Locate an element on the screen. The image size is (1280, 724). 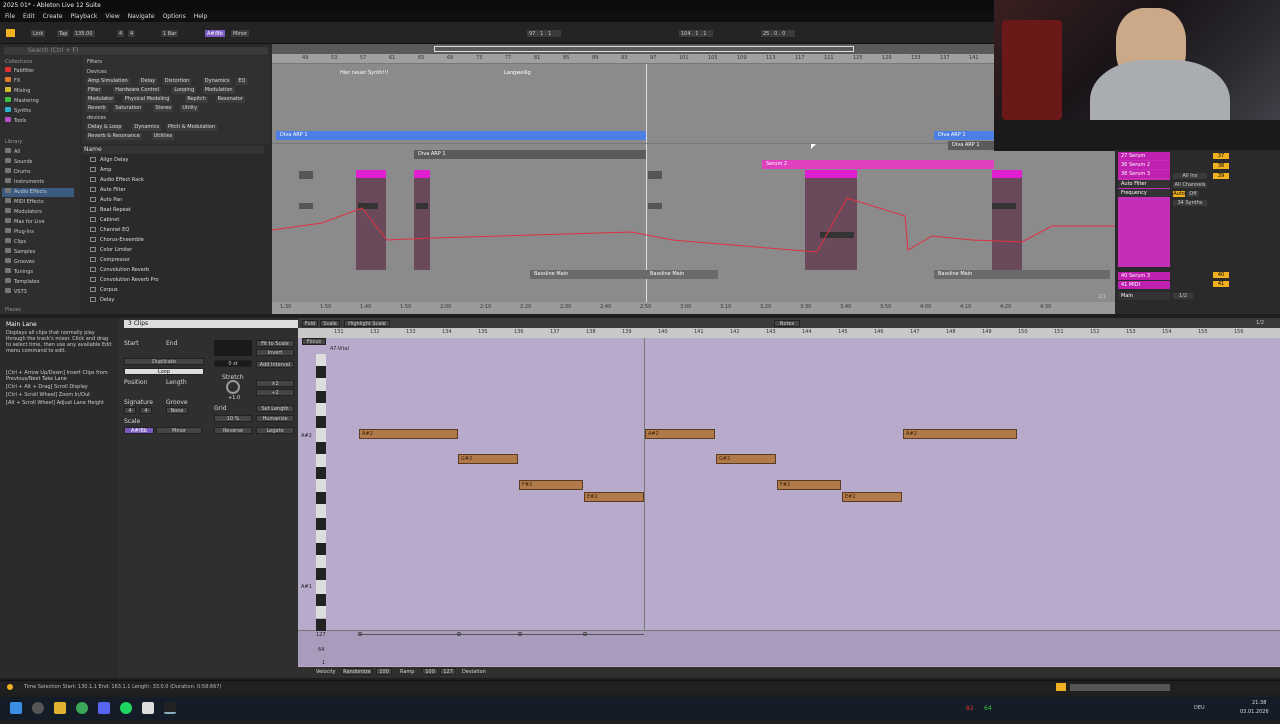
ableton-icon is located at coordinates (170, 708).